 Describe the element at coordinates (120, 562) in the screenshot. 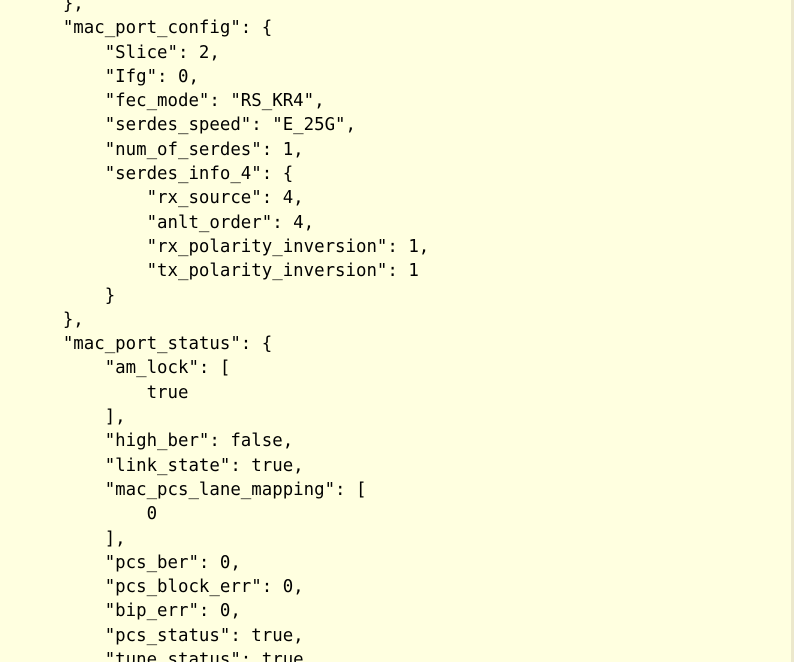

I see `code-line: "pcs_ber": 0,` at that location.